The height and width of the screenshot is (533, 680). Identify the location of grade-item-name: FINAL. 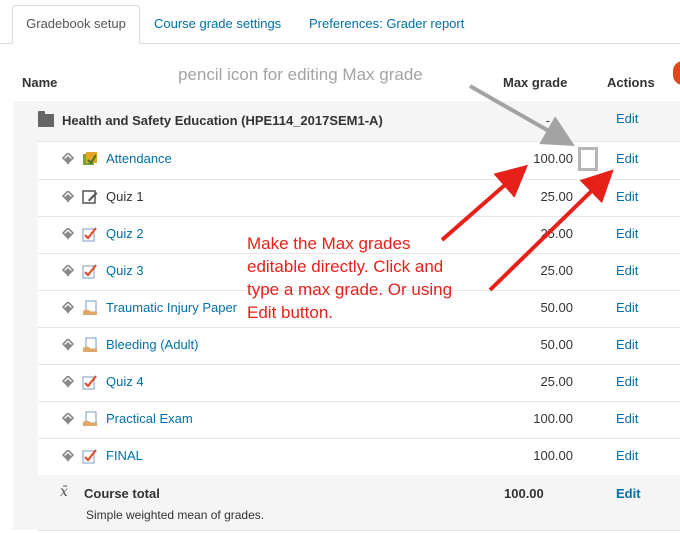
(124, 455).